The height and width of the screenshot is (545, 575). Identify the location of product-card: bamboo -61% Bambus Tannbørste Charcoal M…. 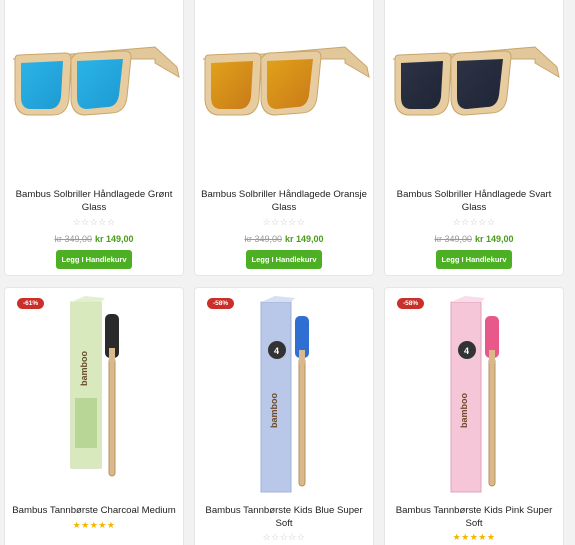
(94, 416).